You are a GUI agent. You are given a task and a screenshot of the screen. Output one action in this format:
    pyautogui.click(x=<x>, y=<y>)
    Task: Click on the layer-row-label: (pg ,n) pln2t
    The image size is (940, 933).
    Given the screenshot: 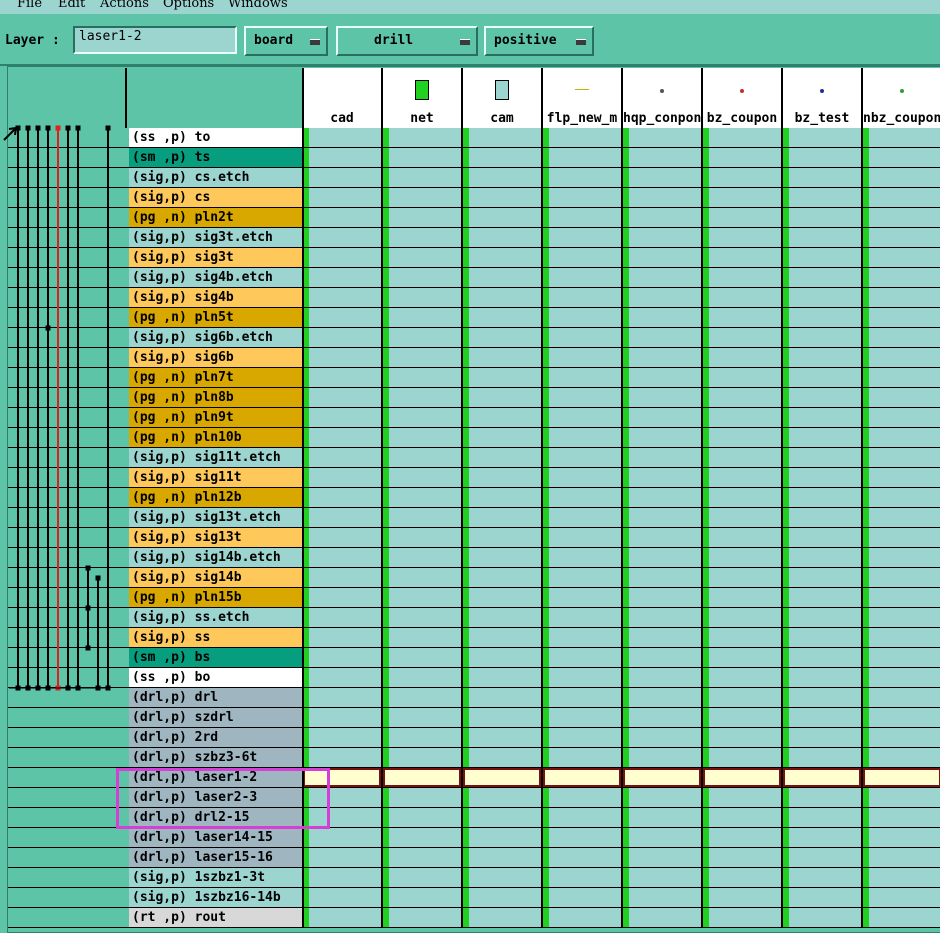 What is the action you would take?
    pyautogui.click(x=215, y=217)
    